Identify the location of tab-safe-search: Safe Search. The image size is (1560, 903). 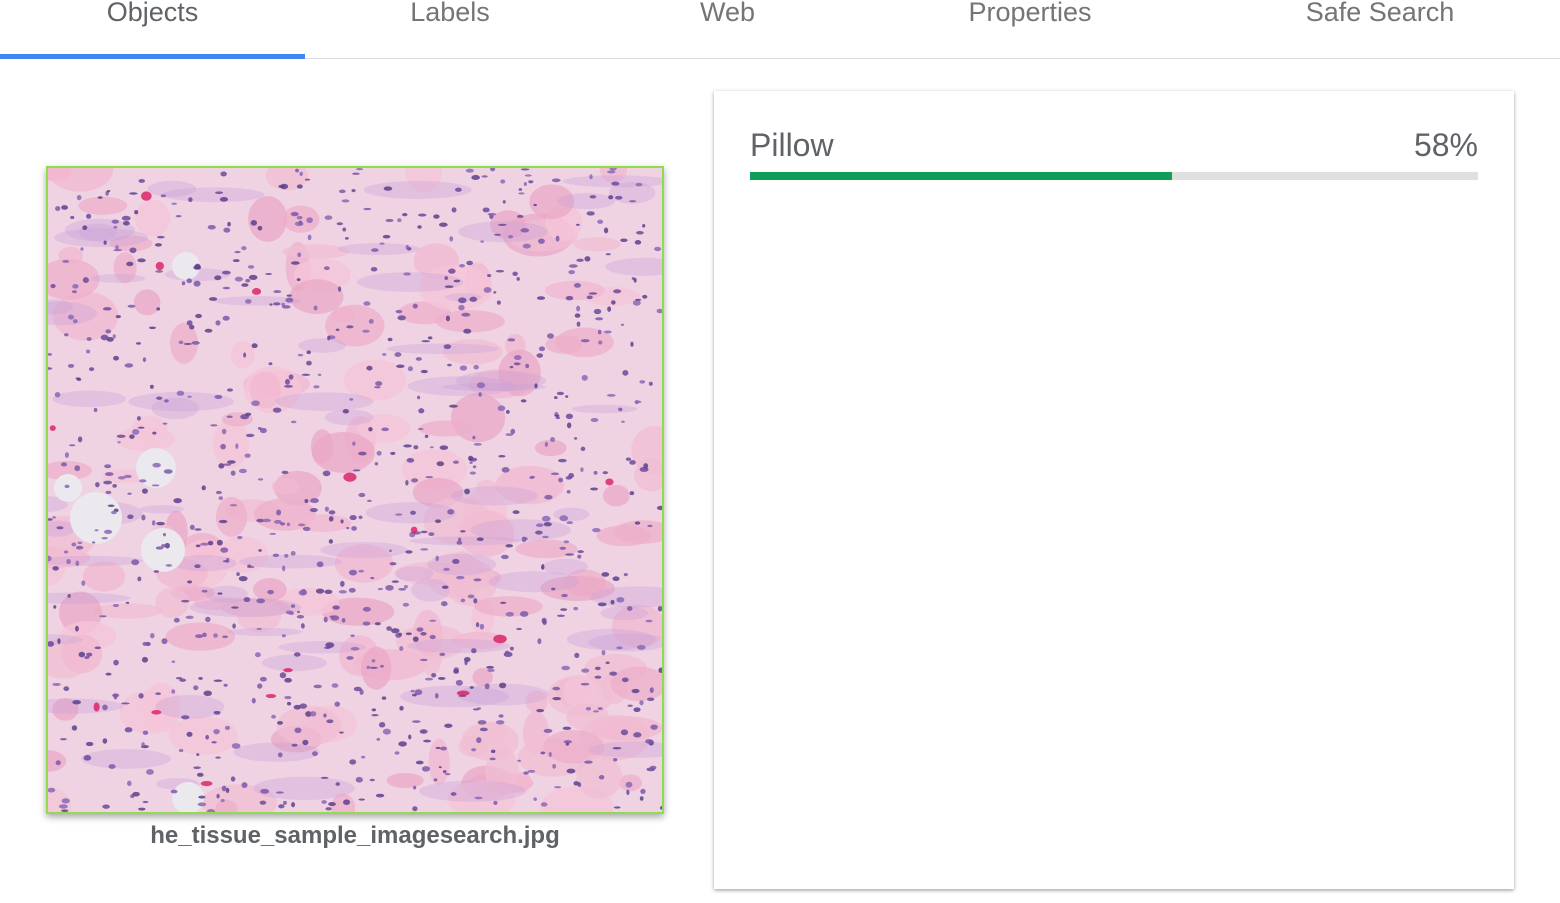
(1380, 29).